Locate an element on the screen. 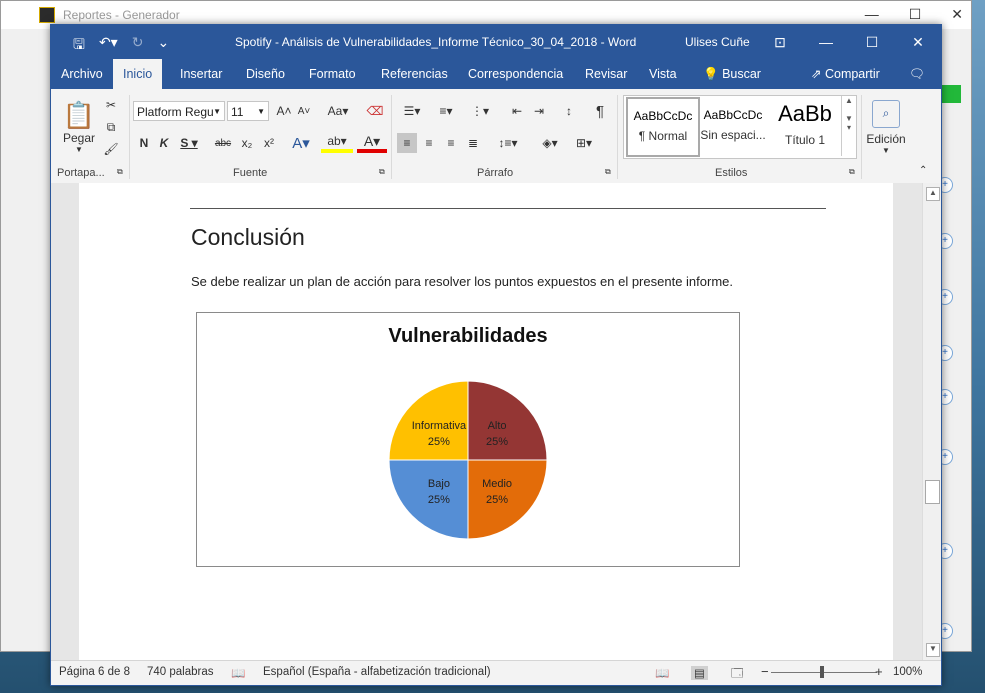 This screenshot has height=693, width=985. style-normal: AaBbCcDc ¶ Normal is located at coordinates (663, 127).